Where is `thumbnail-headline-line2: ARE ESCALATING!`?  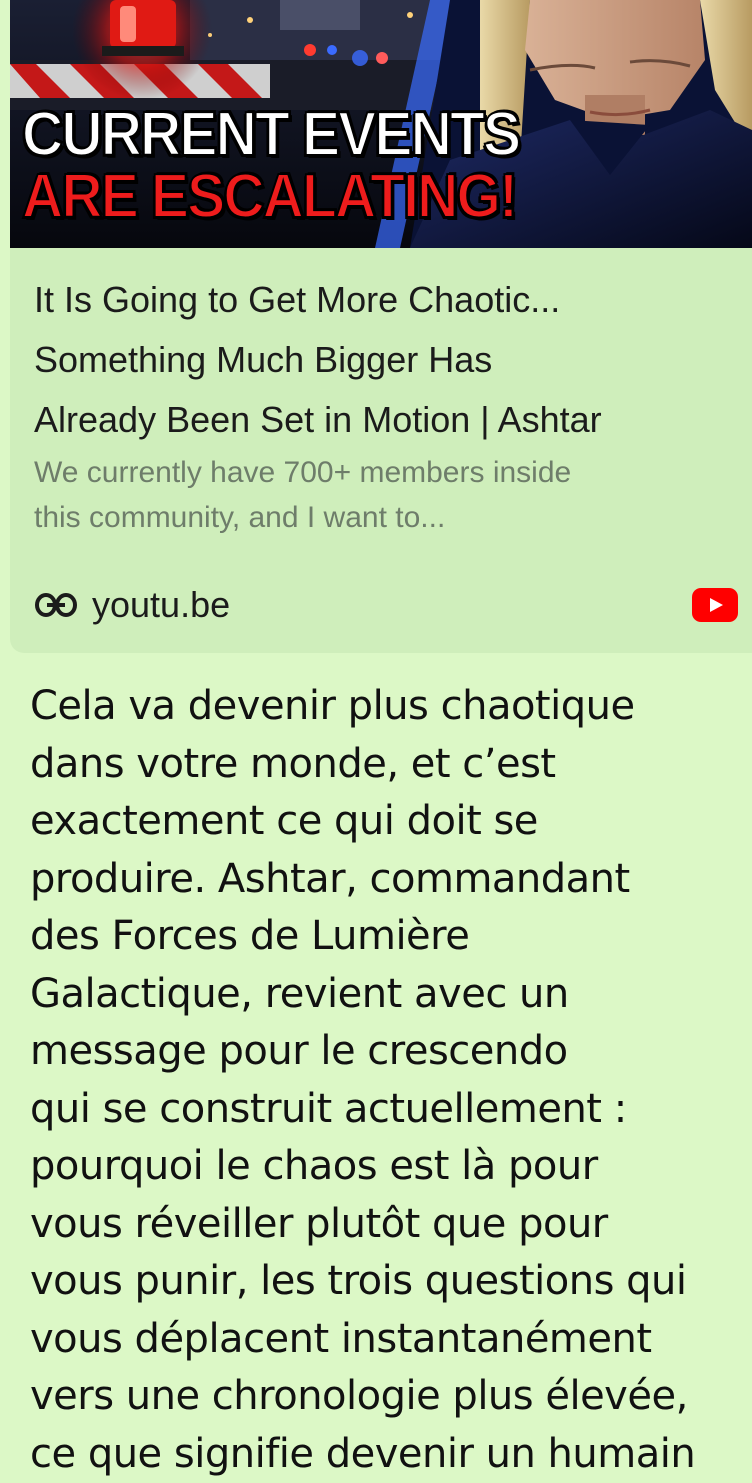 thumbnail-headline-line2: ARE ESCALATING! is located at coordinates (269, 197).